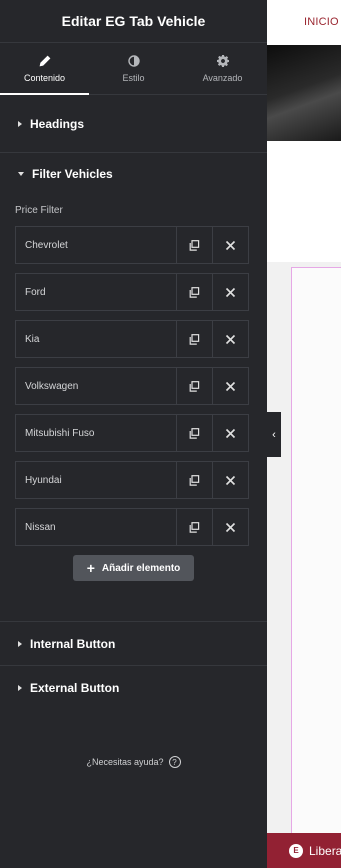  Describe the element at coordinates (133, 60) in the screenshot. I see `contrast-icon` at that location.